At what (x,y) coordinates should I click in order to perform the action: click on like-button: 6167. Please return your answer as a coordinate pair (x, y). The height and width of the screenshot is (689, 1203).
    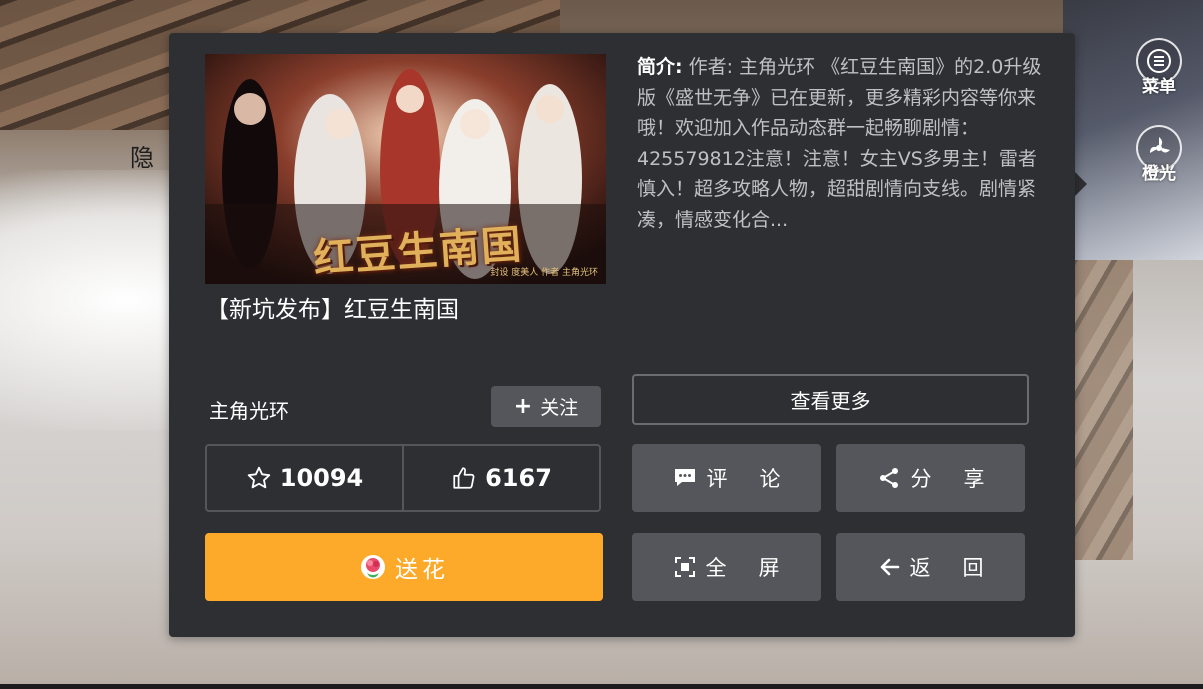
    Looking at the image, I should click on (500, 478).